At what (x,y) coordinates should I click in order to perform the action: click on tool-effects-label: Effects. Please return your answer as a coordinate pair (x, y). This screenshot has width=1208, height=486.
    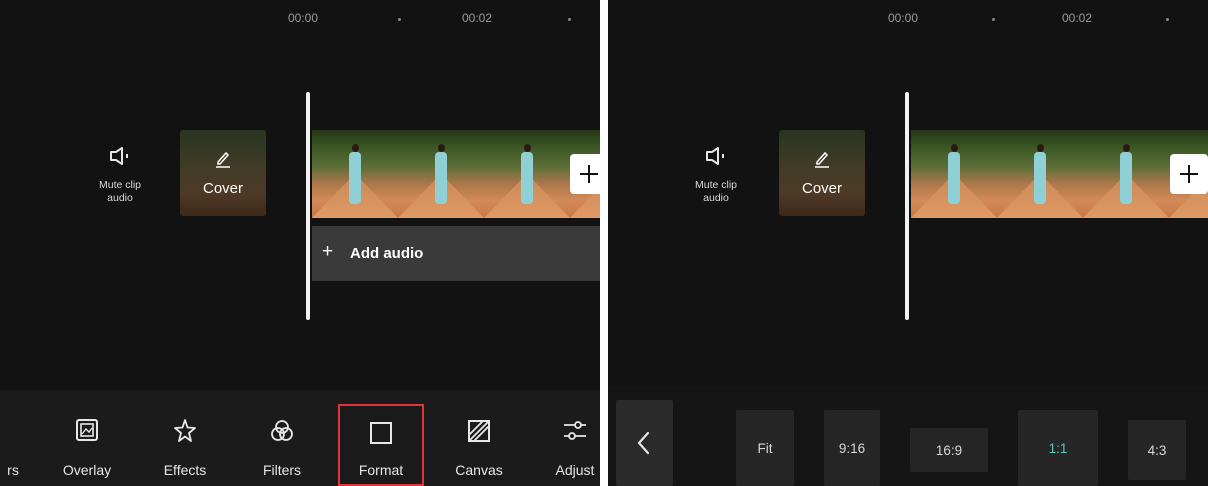
    Looking at the image, I should click on (185, 470).